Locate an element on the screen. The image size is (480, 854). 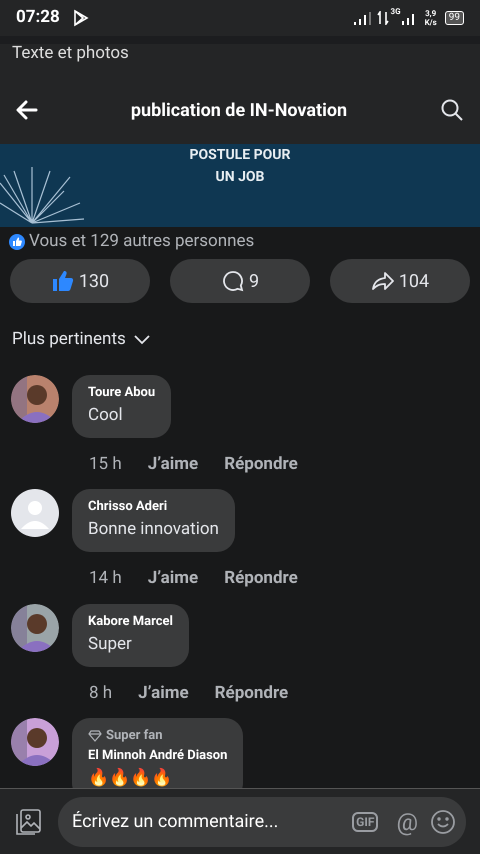
speed-value: 3,9 is located at coordinates (430, 13).